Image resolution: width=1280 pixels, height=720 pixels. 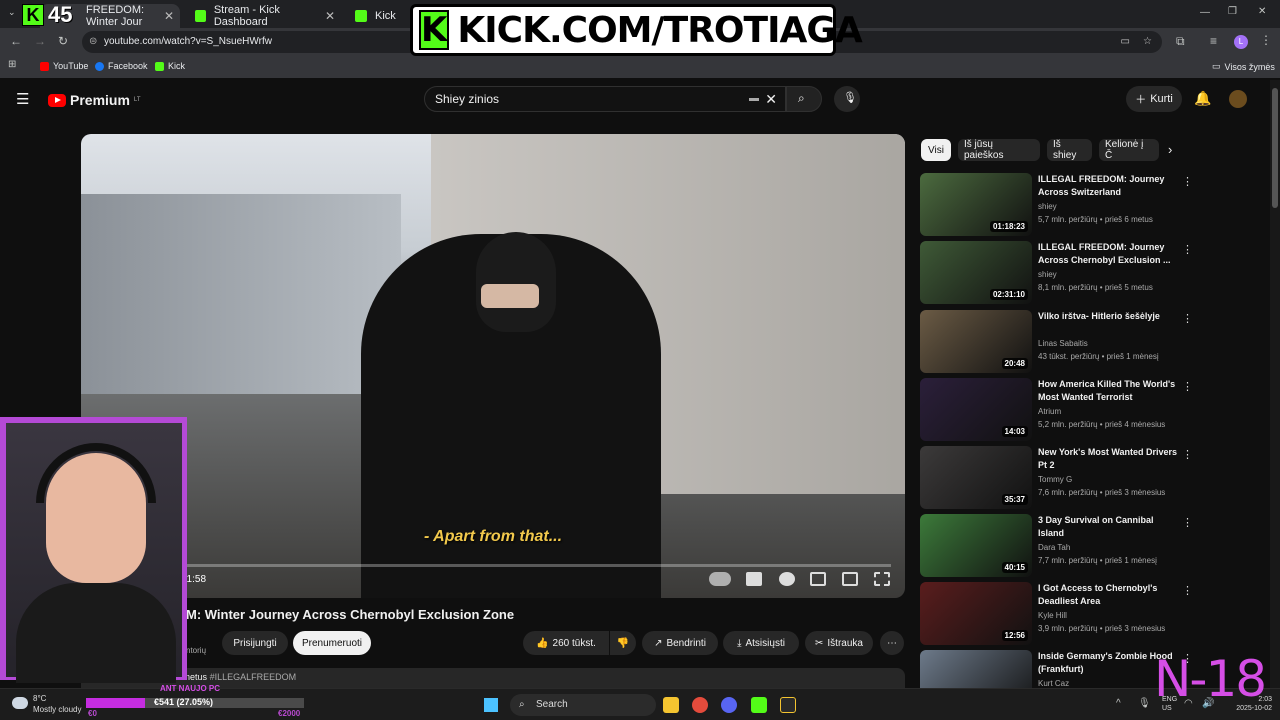 I want to click on cast-icon, so click(x=850, y=579).